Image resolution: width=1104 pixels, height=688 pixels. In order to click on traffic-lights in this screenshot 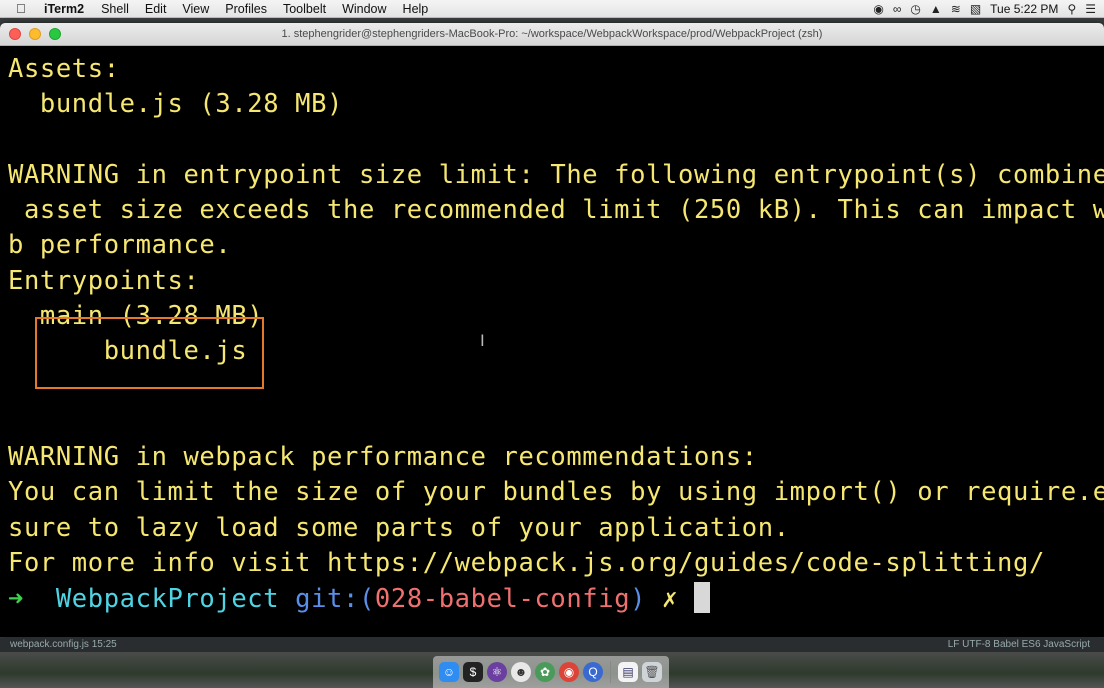, I will do `click(35, 34)`.